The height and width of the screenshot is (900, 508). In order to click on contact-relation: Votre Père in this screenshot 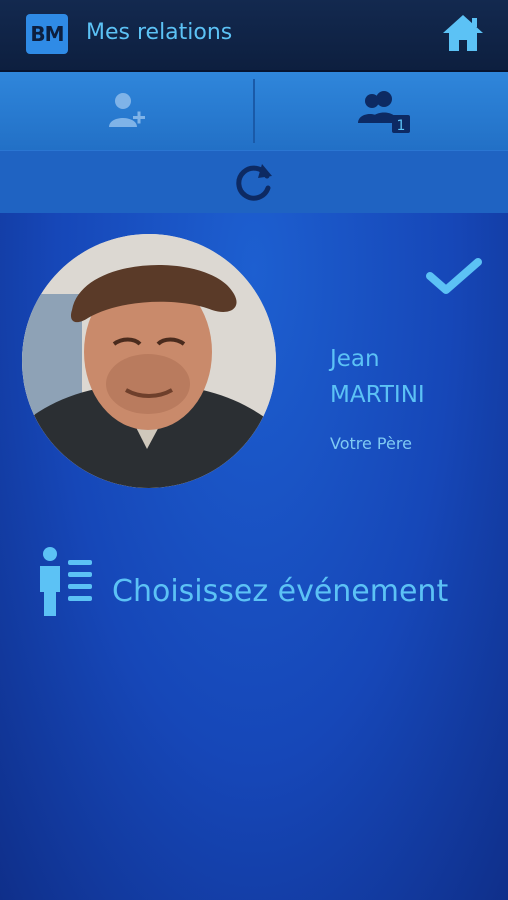, I will do `click(371, 443)`.